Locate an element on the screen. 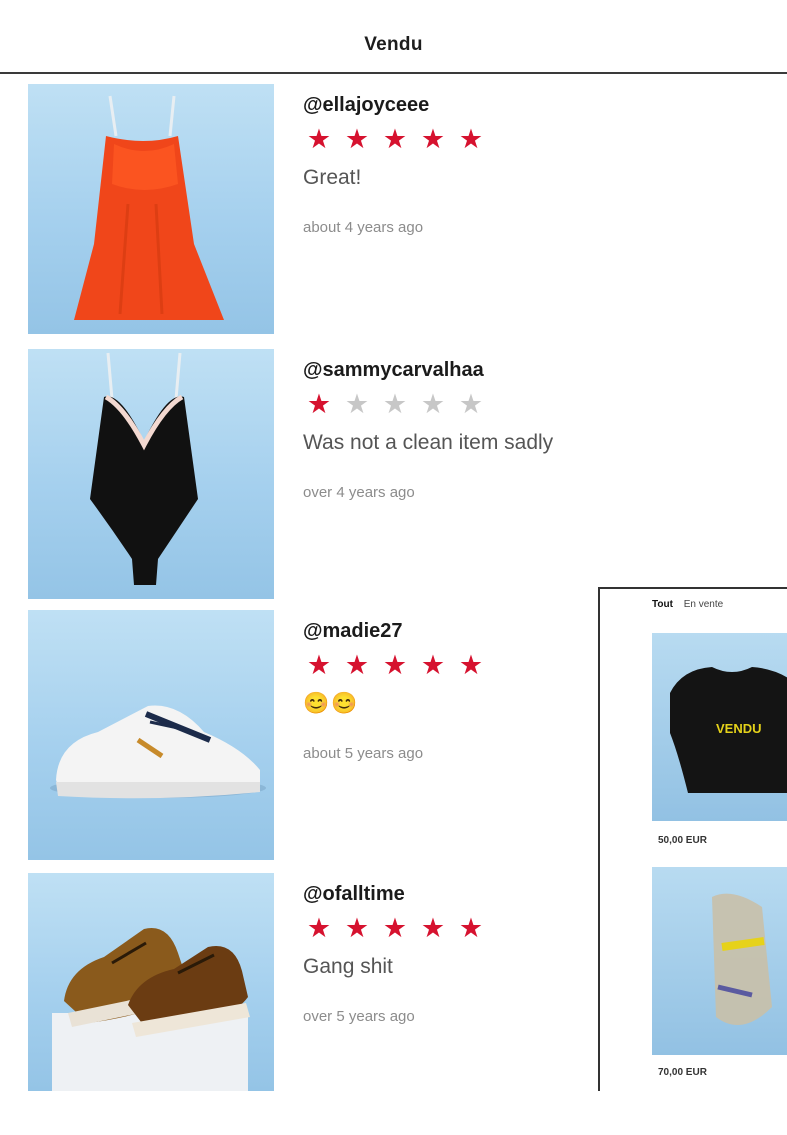  review-time: about 5 years ago is located at coordinates (363, 753).